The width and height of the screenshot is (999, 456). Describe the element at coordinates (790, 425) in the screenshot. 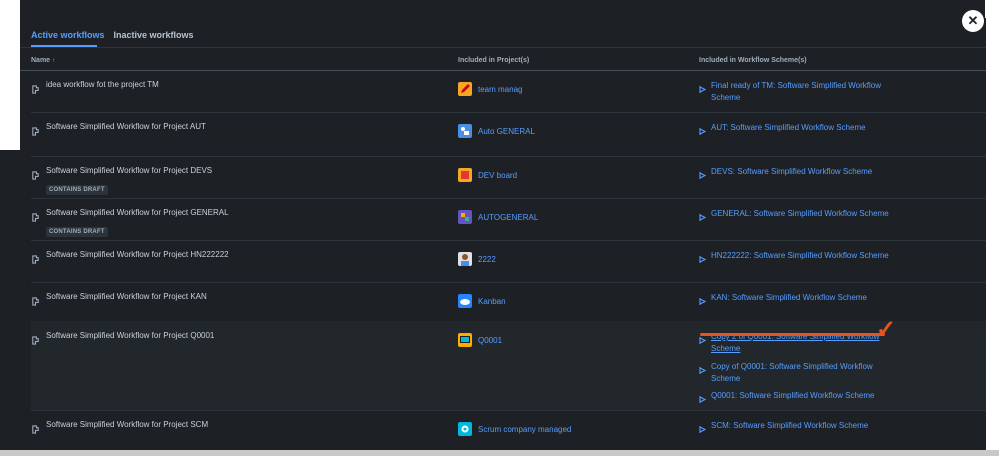

I see `scheme-name: SCM: Software Simplified Workflow Scheme` at that location.